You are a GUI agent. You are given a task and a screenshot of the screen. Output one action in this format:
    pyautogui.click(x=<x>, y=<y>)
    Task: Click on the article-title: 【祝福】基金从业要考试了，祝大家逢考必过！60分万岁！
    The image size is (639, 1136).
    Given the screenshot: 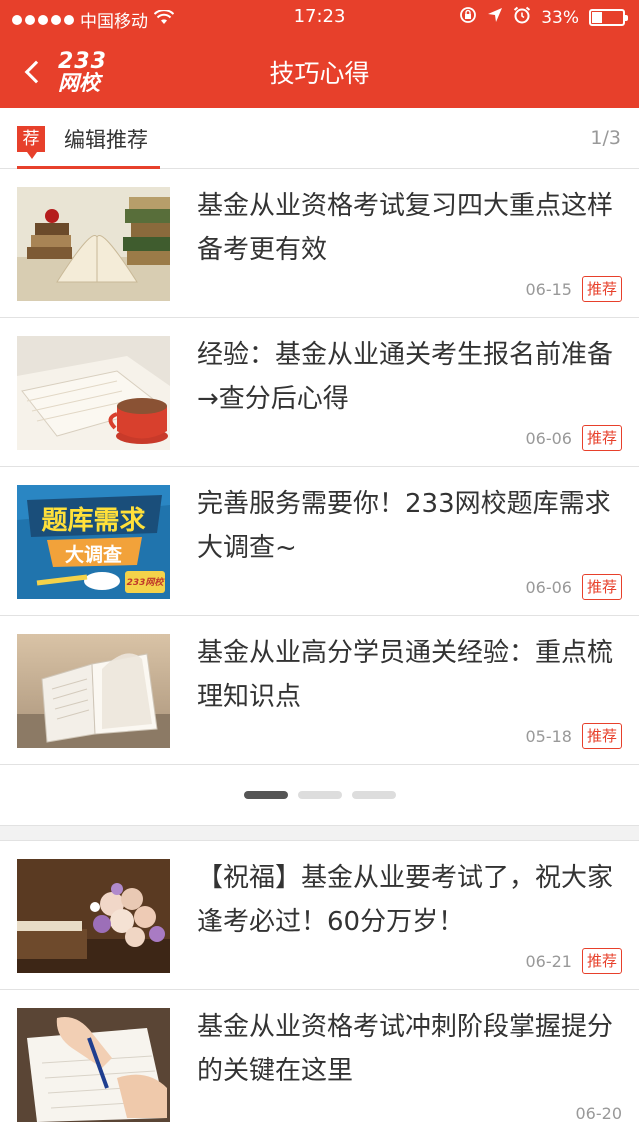 What is the action you would take?
    pyautogui.click(x=405, y=900)
    